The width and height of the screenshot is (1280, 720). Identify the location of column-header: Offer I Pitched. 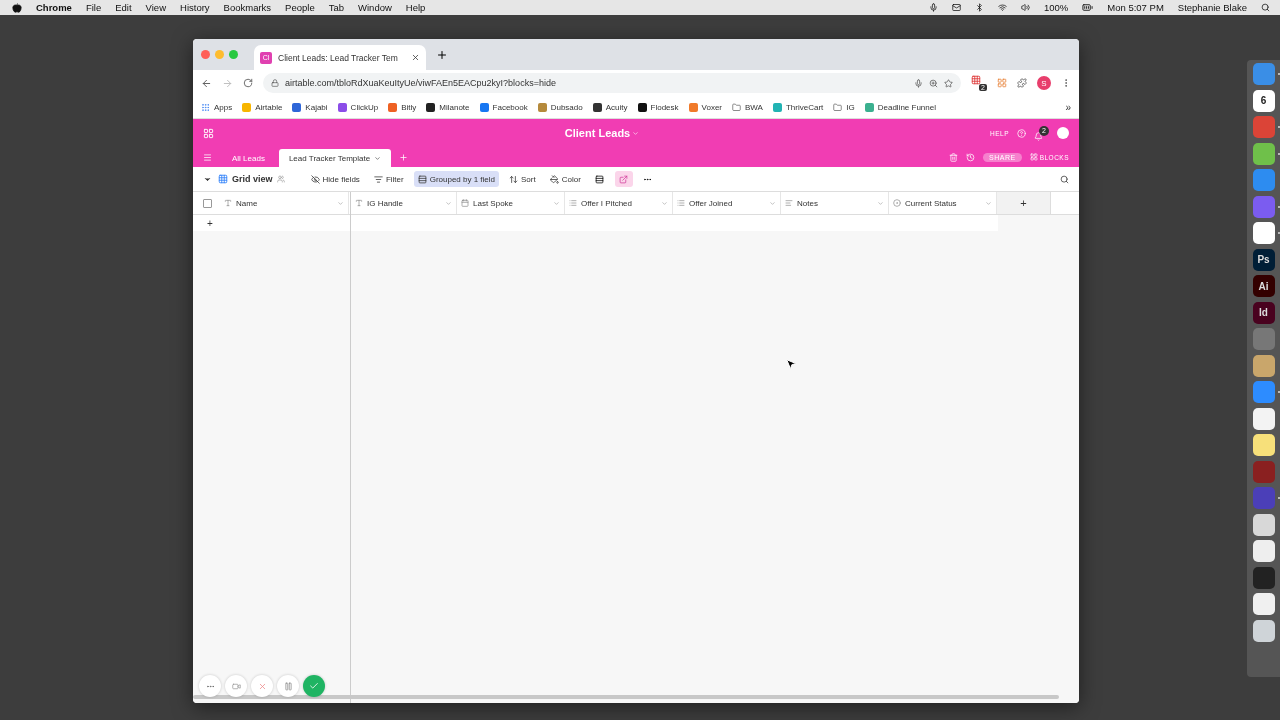
(619, 203).